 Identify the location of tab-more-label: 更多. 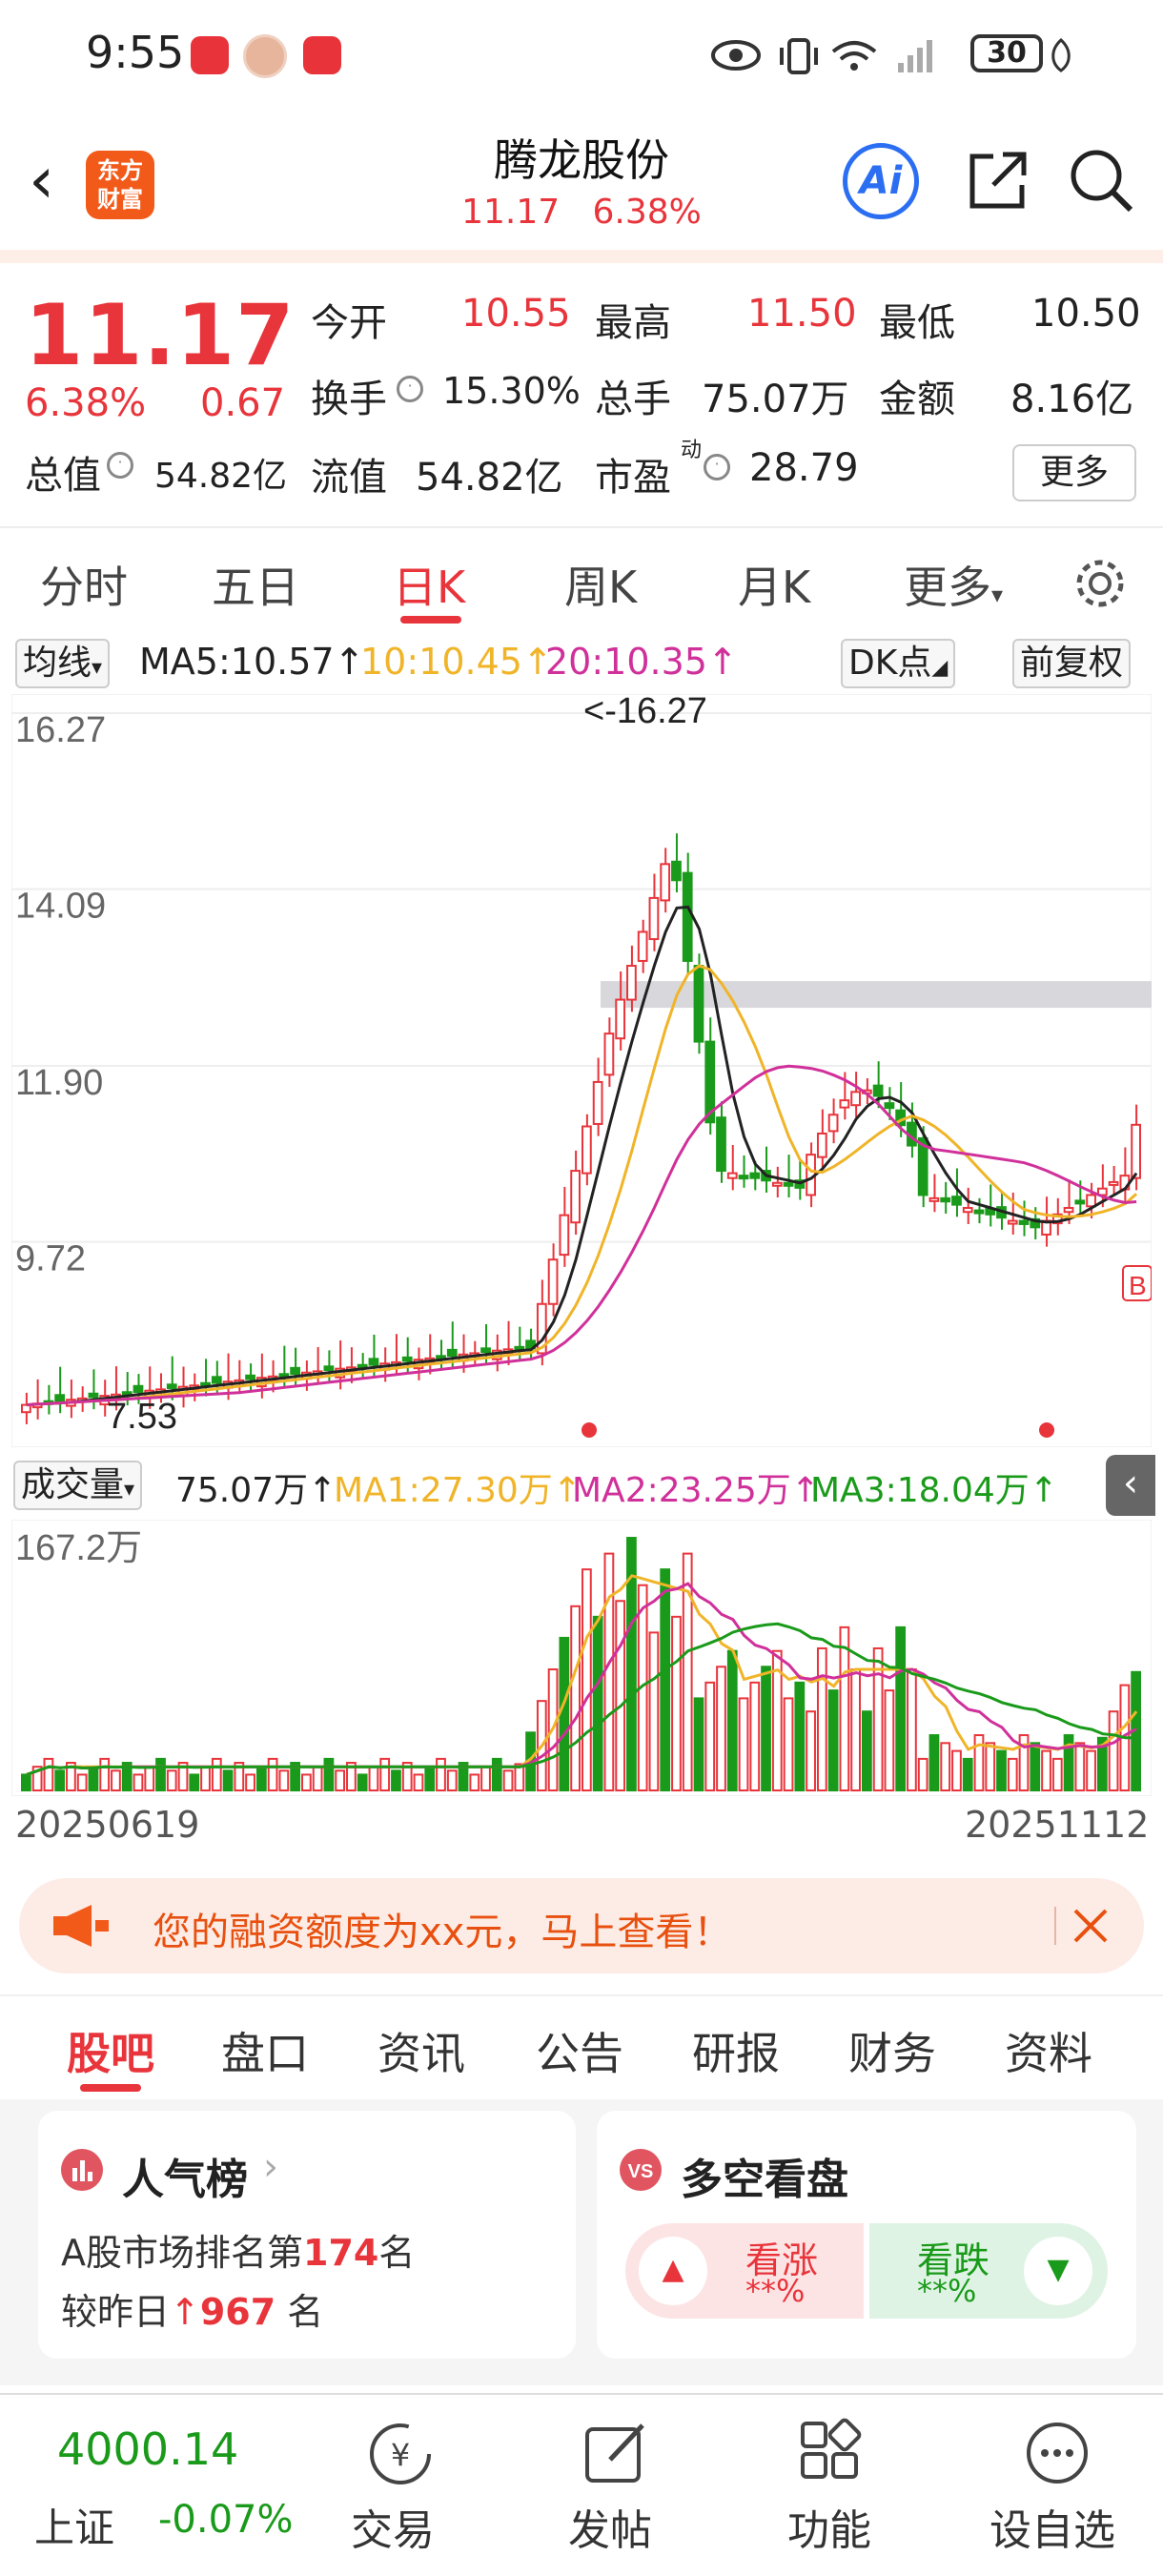
(947, 588).